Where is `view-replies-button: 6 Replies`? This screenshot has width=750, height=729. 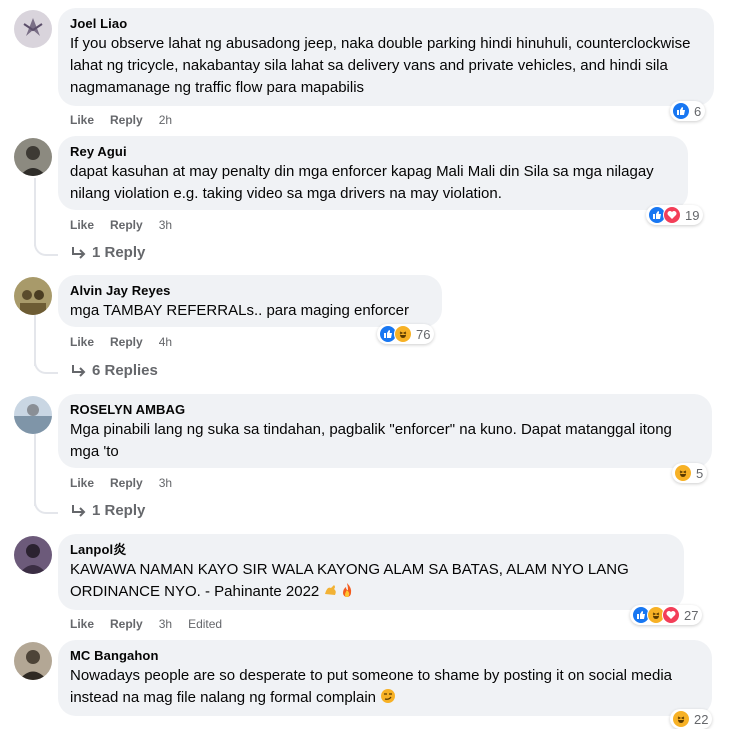 view-replies-button: 6 Replies is located at coordinates (114, 370).